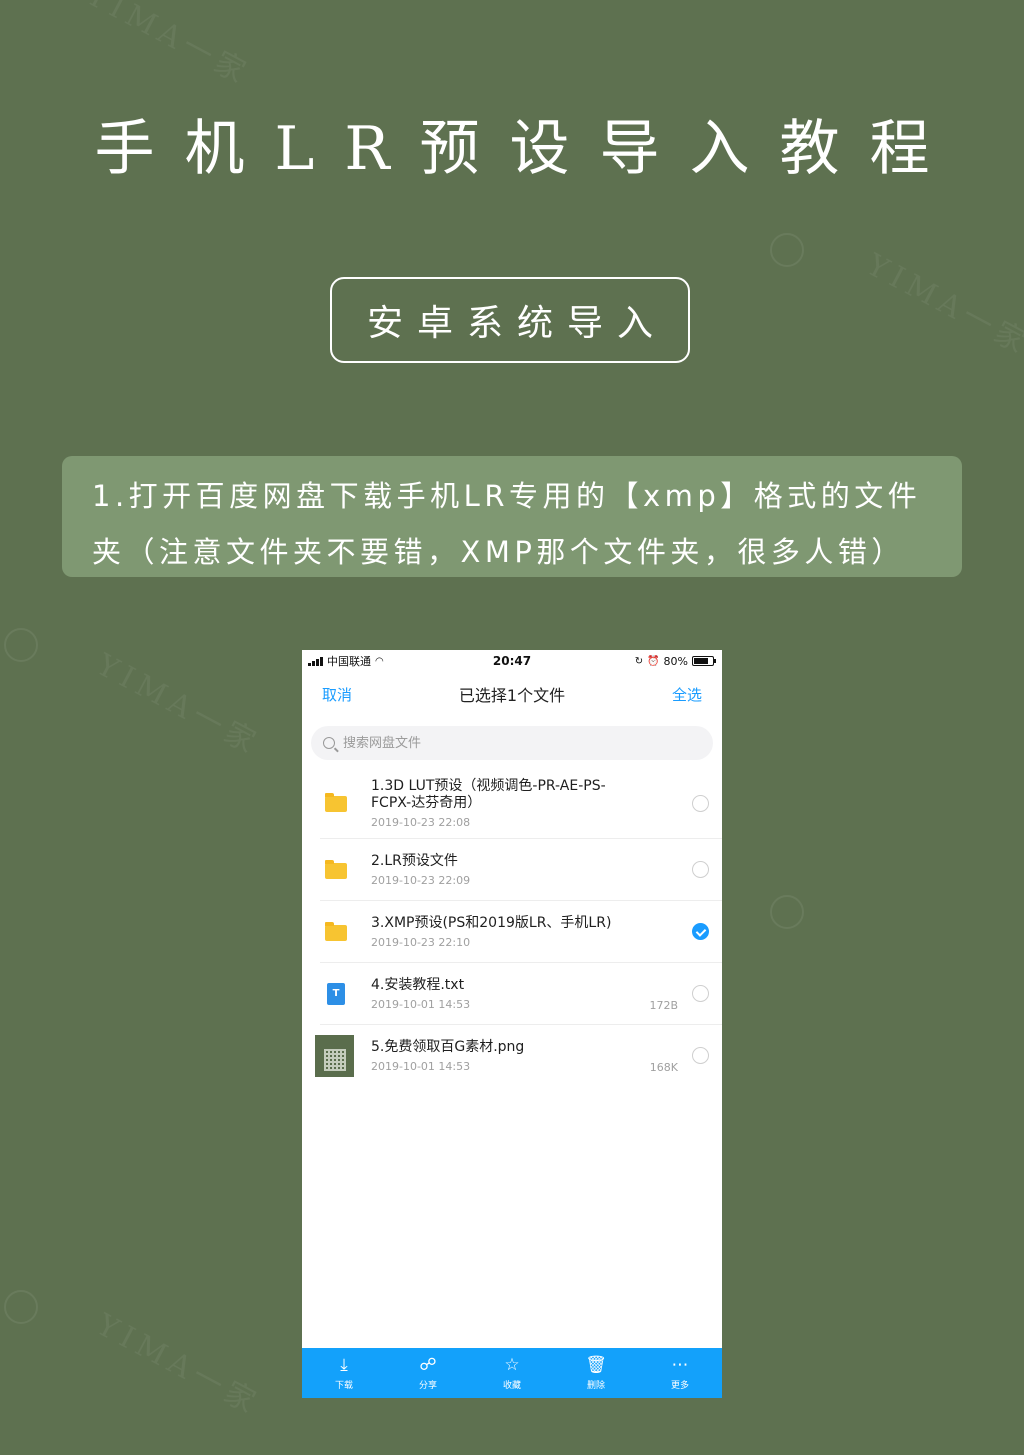 Image resolution: width=1024 pixels, height=1455 pixels. What do you see at coordinates (680, 1365) in the screenshot?
I see `more-icon: ⋯` at bounding box center [680, 1365].